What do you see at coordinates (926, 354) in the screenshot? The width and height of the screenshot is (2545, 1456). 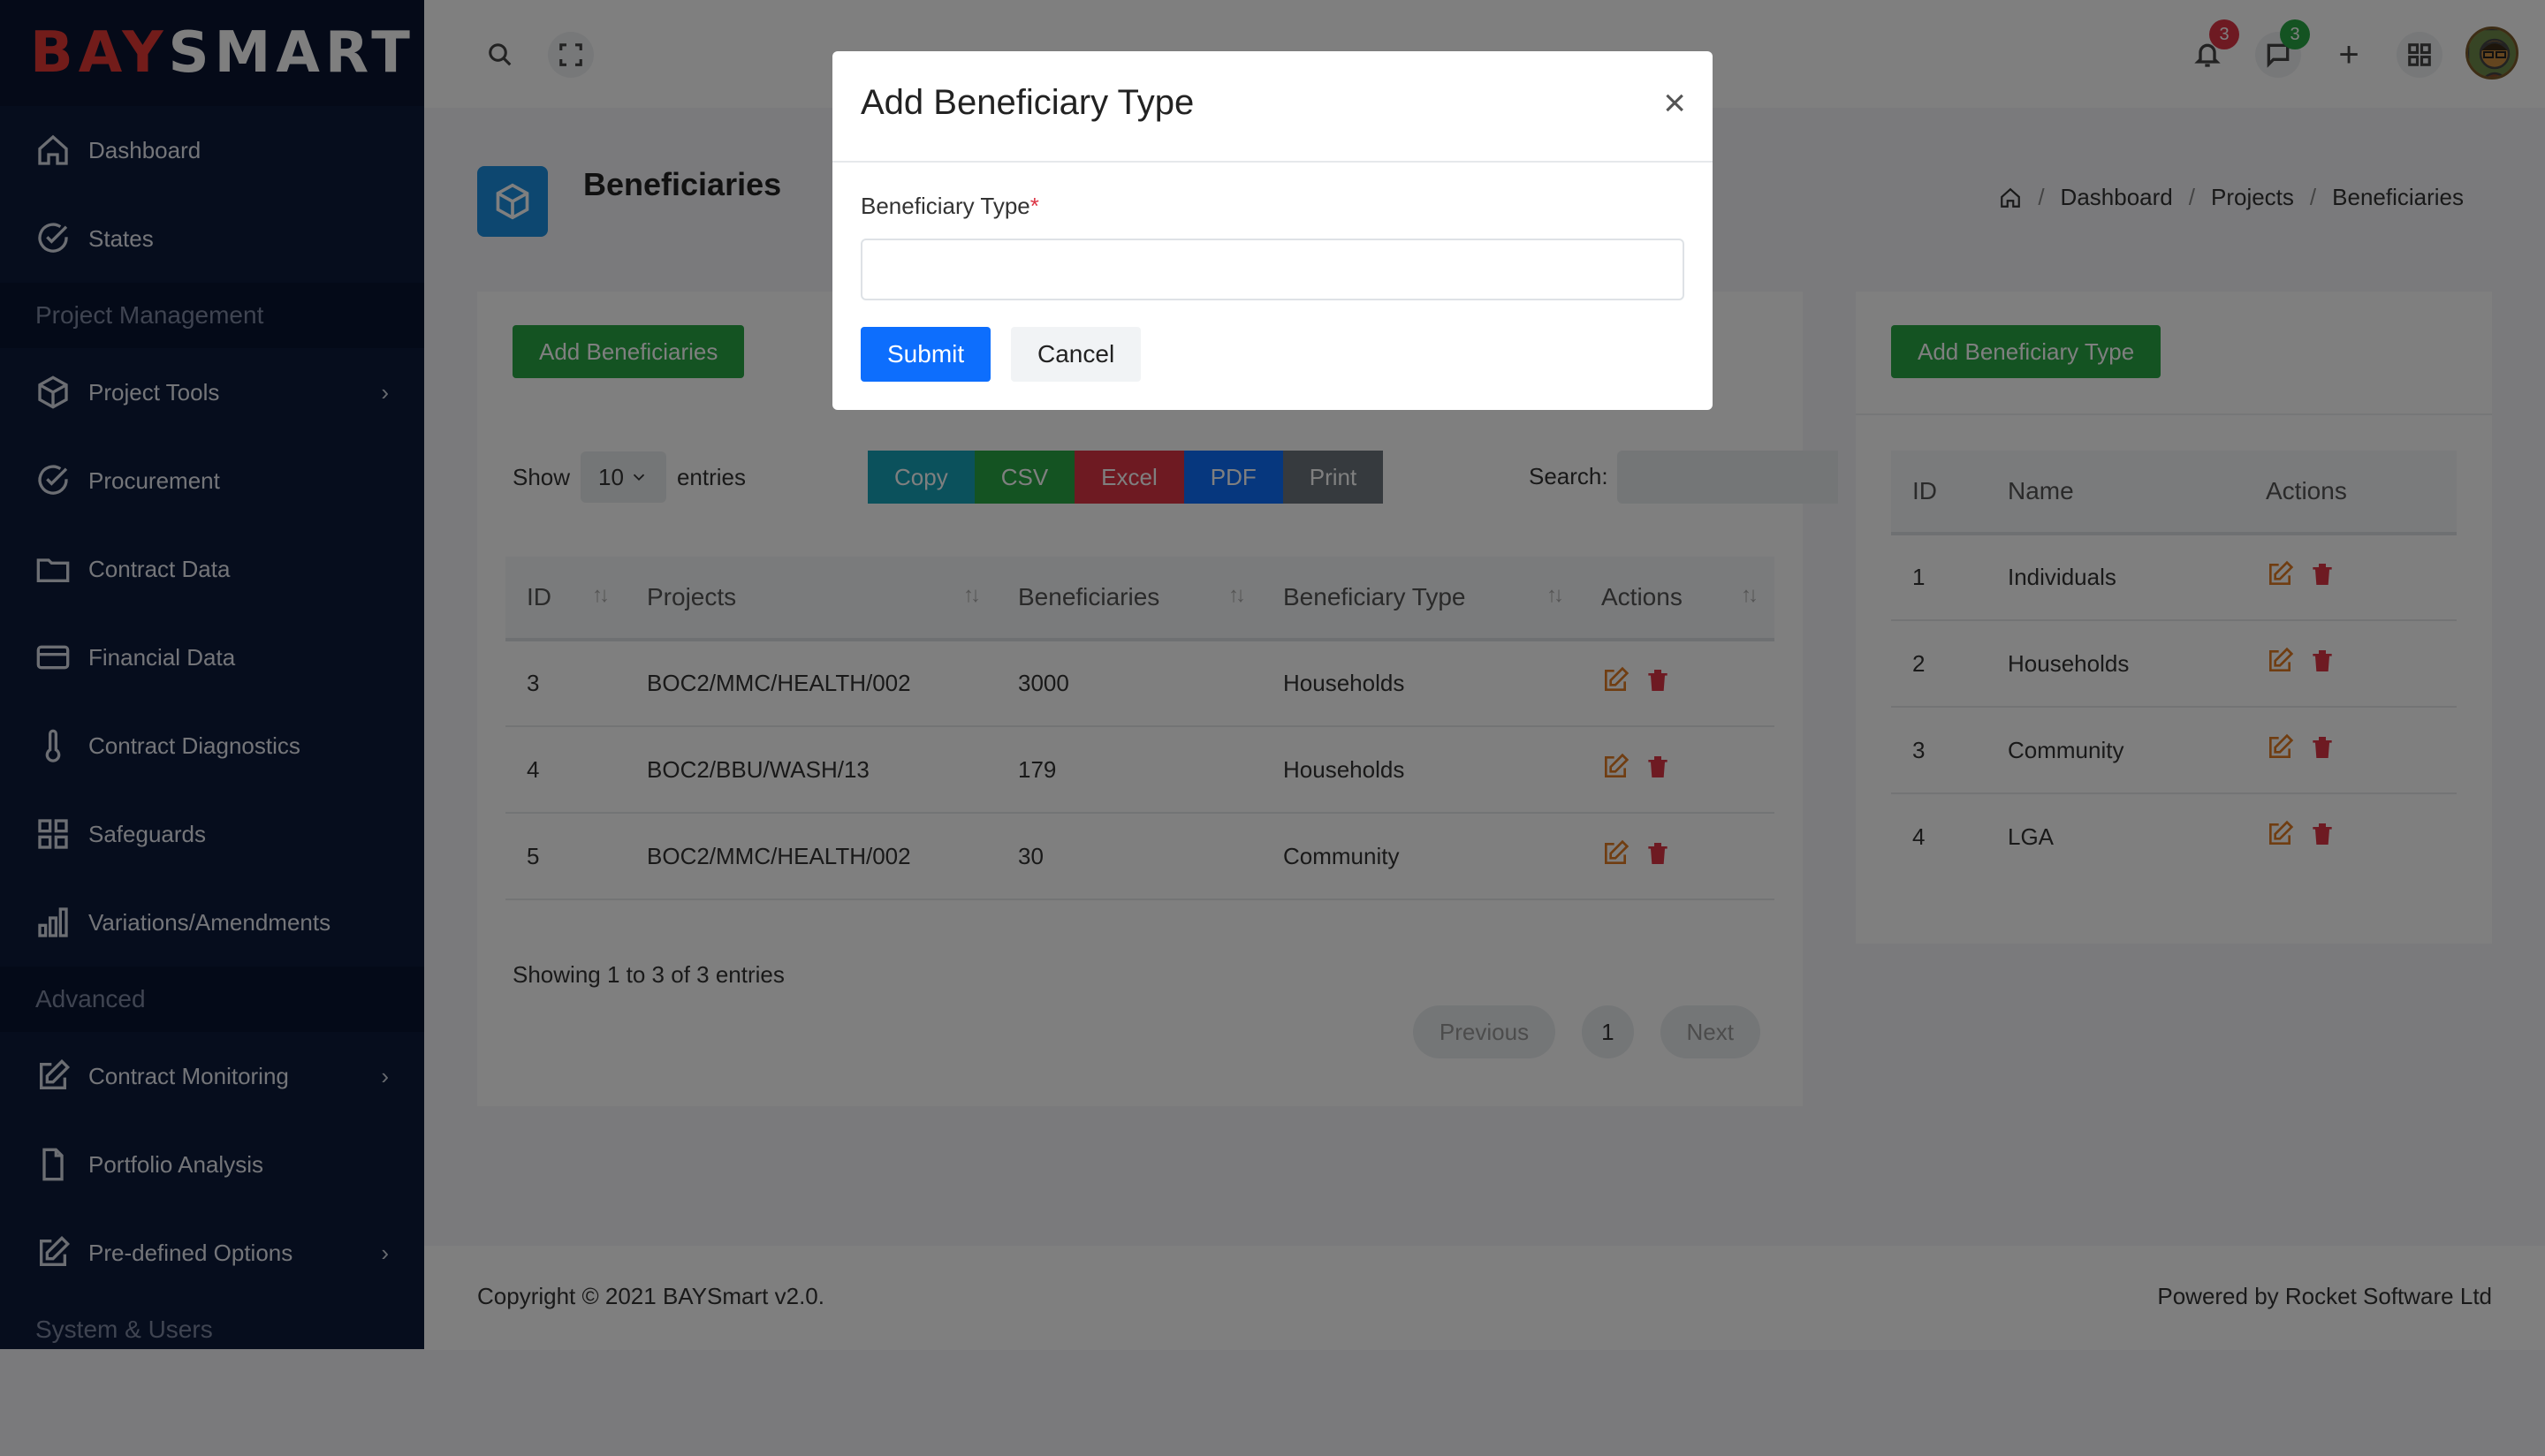 I see `submit-button: Submit` at bounding box center [926, 354].